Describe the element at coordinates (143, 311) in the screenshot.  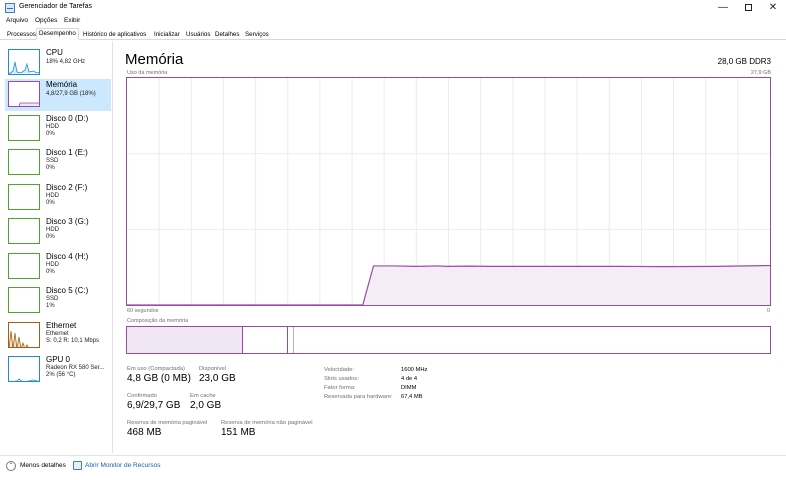
I see `chart-time-left: 60 segundos` at that location.